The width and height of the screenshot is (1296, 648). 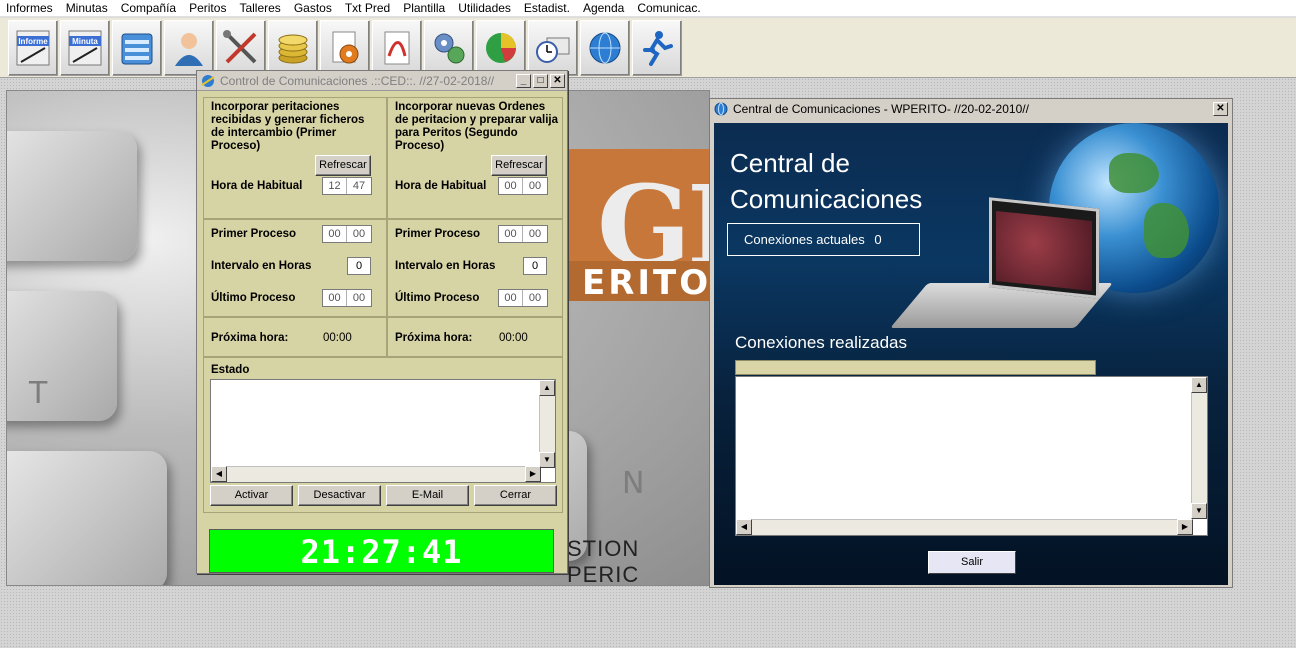 What do you see at coordinates (359, 186) in the screenshot?
I see `hora-habitual-left-minutes: 47` at bounding box center [359, 186].